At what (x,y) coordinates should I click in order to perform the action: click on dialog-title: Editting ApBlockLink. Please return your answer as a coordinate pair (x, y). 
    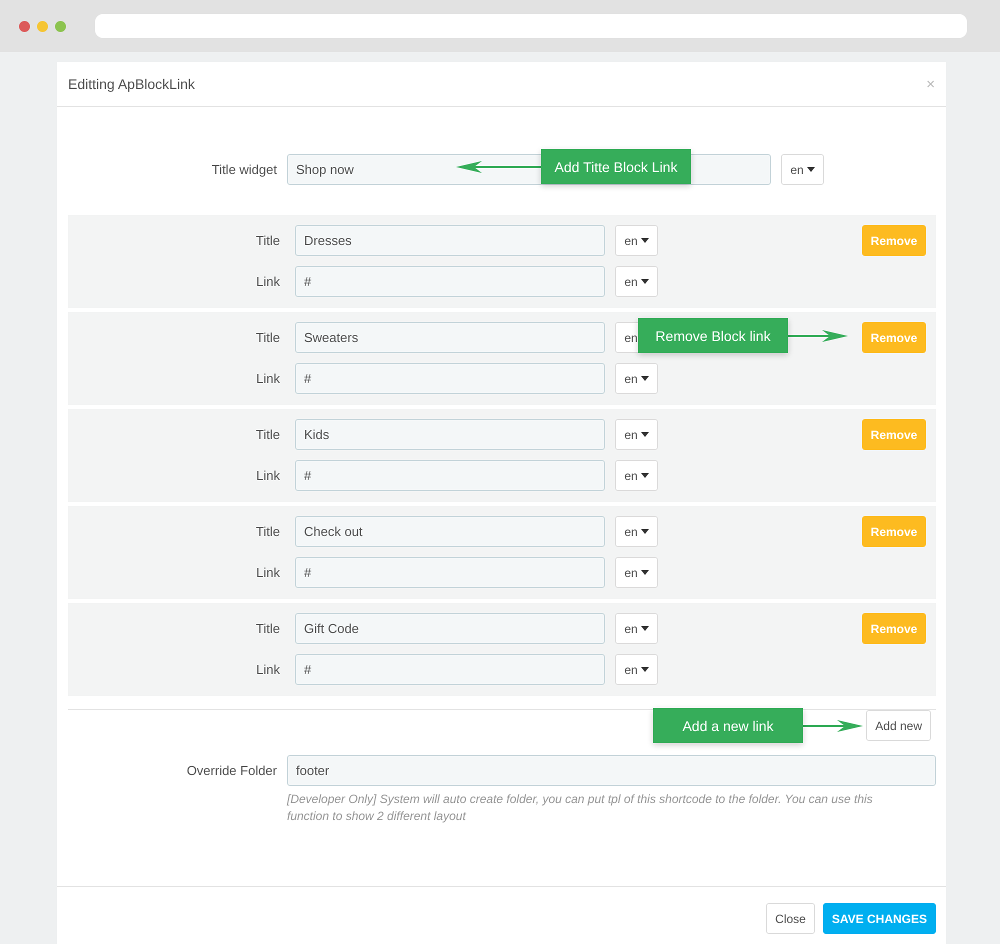
    Looking at the image, I should click on (131, 84).